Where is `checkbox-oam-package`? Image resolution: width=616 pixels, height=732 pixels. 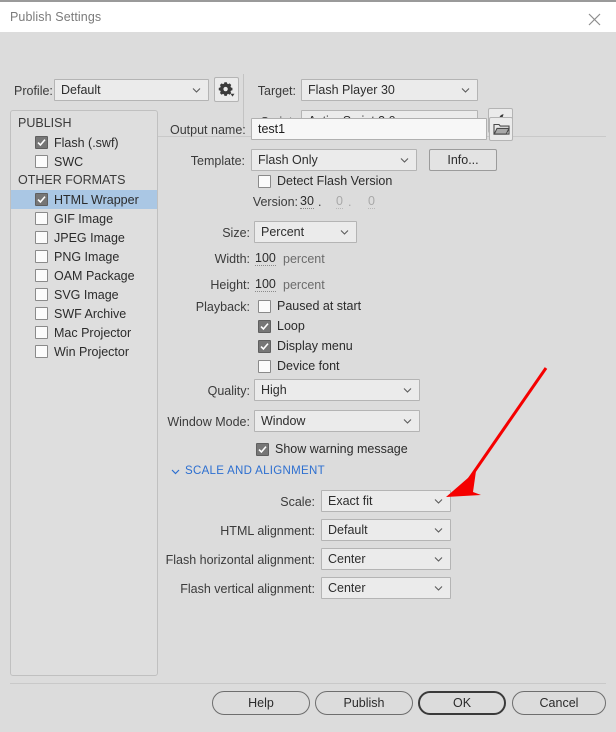 checkbox-oam-package is located at coordinates (41, 275).